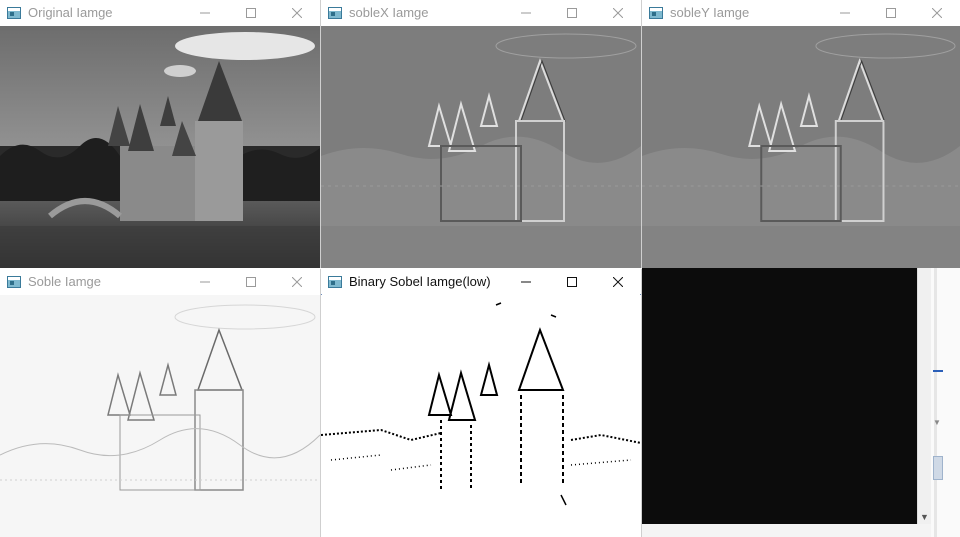 This screenshot has height=537, width=960. Describe the element at coordinates (64, 281) in the screenshot. I see `window-title: Soble Iamge` at that location.